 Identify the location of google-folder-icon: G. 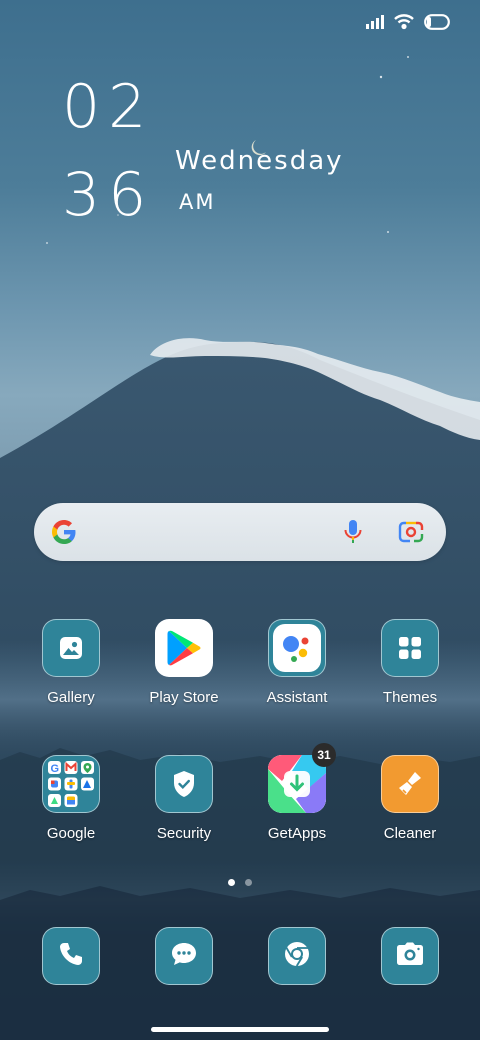
(71, 784).